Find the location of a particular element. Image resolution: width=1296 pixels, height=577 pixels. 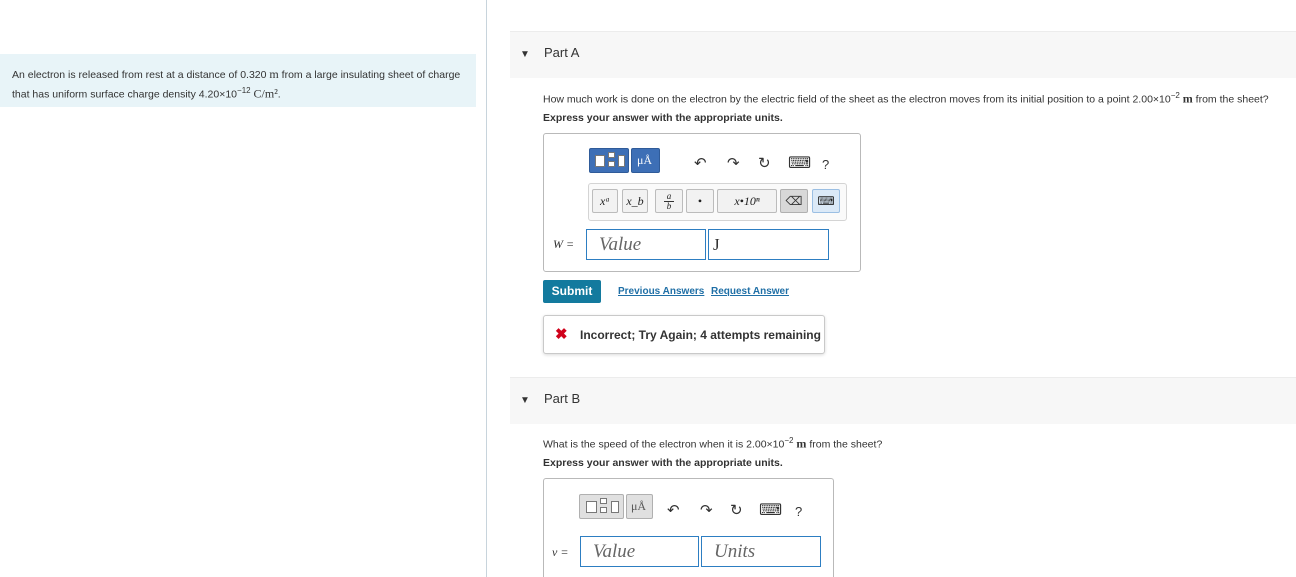

part-b-header: ▼ Part B is located at coordinates (903, 400).